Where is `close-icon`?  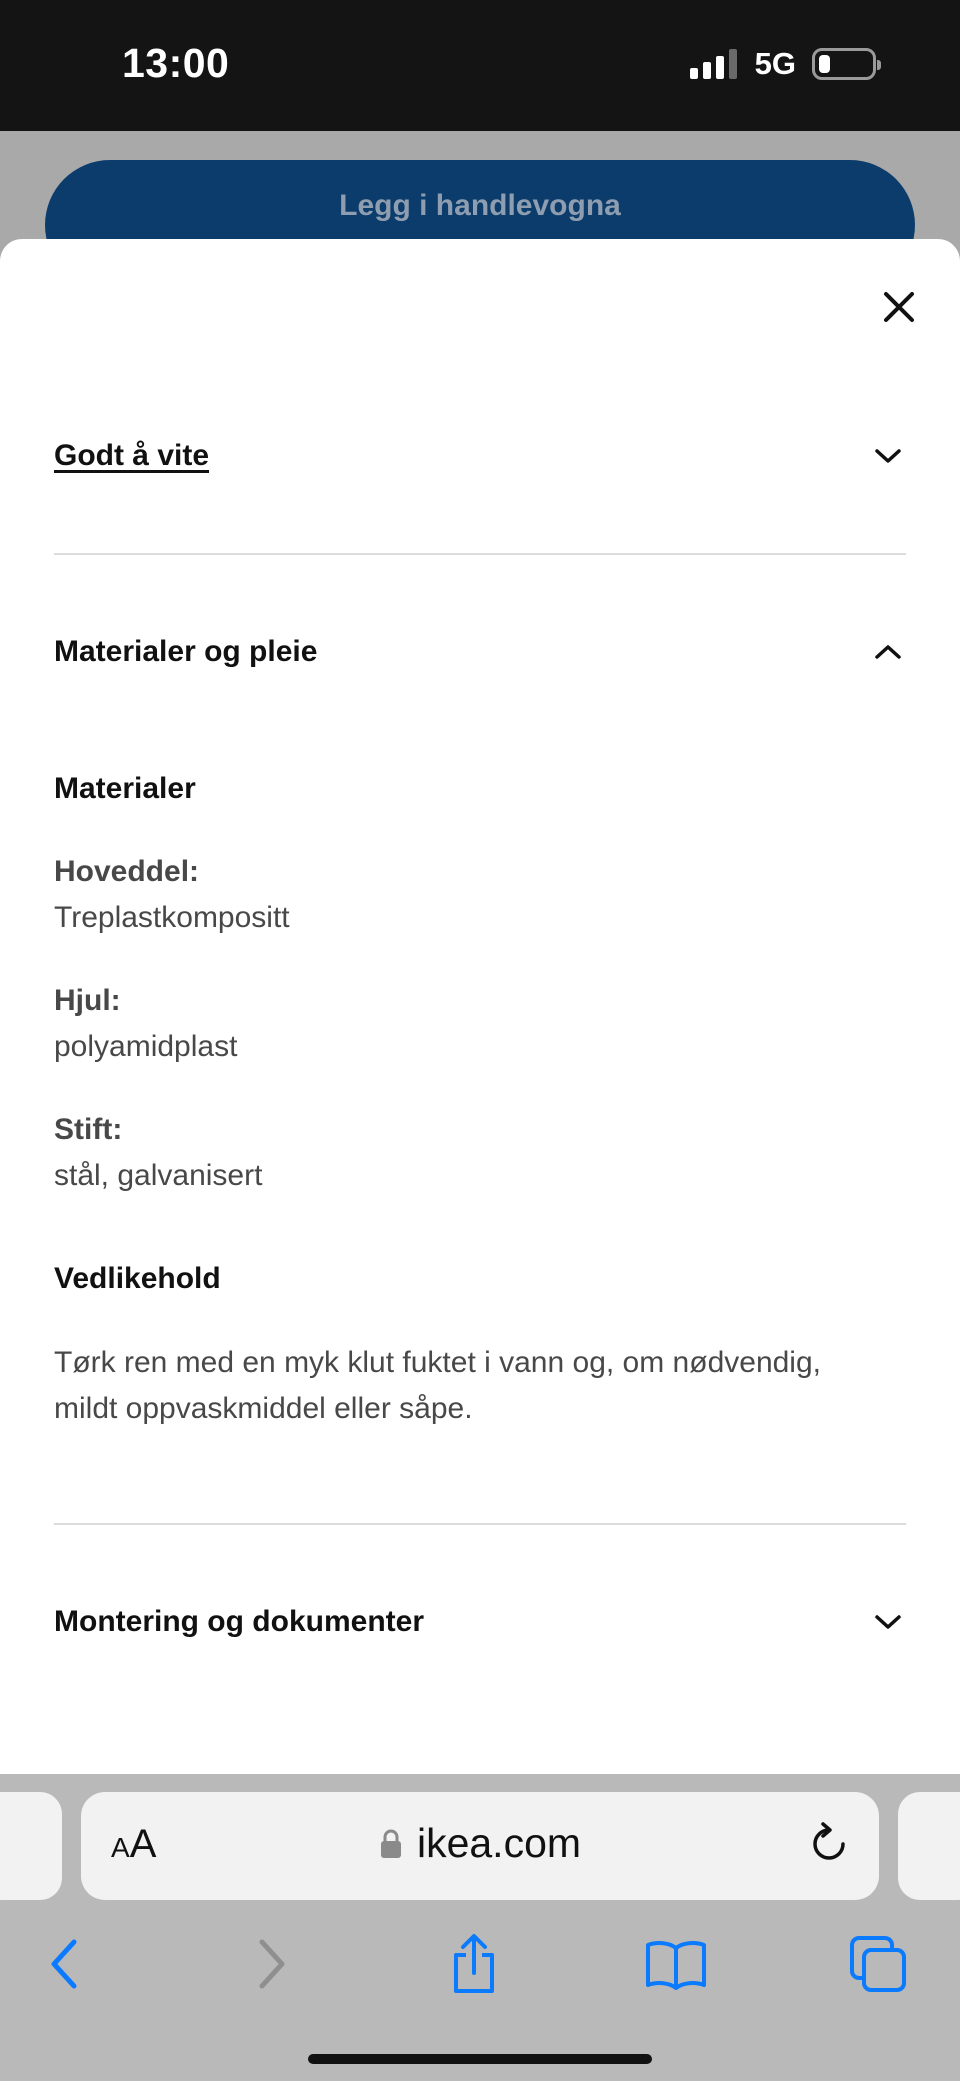
close-icon is located at coordinates (899, 307).